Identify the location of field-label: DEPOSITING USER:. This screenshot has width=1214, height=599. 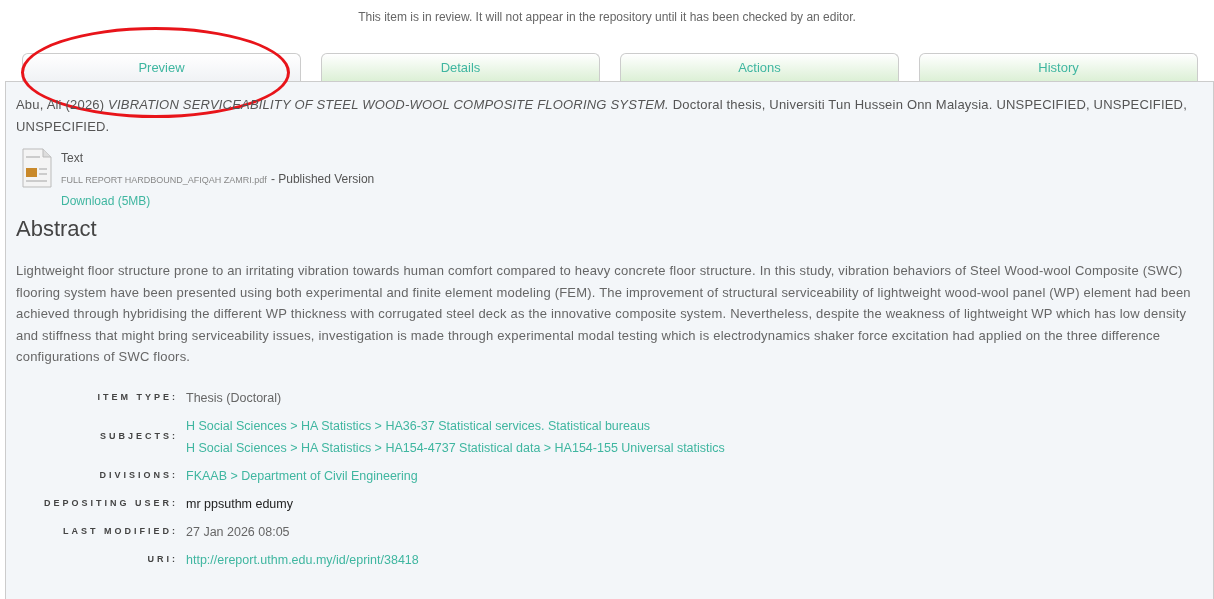
(111, 503).